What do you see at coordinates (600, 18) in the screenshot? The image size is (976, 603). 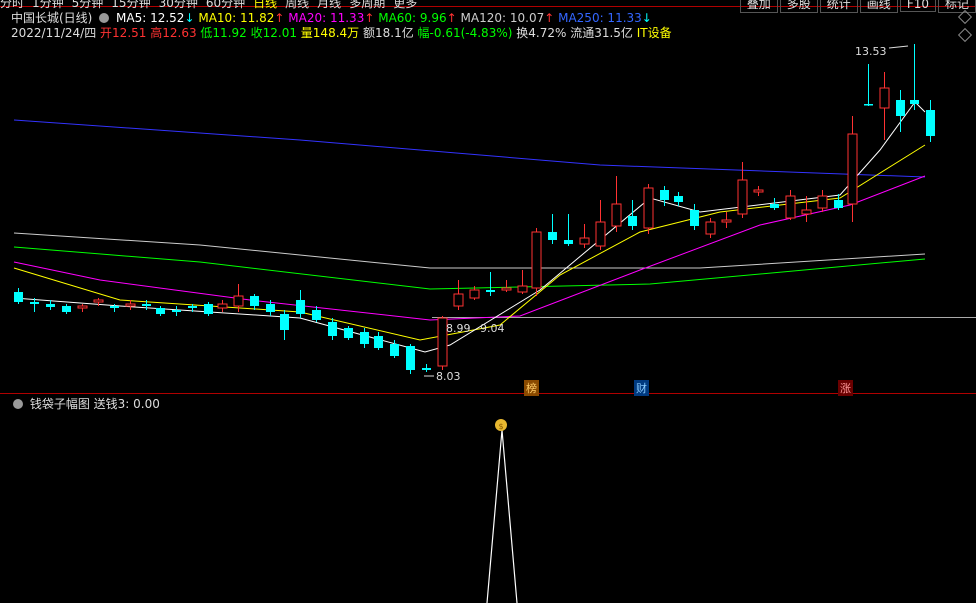 I see `ma250-value: MA250: 11.33` at bounding box center [600, 18].